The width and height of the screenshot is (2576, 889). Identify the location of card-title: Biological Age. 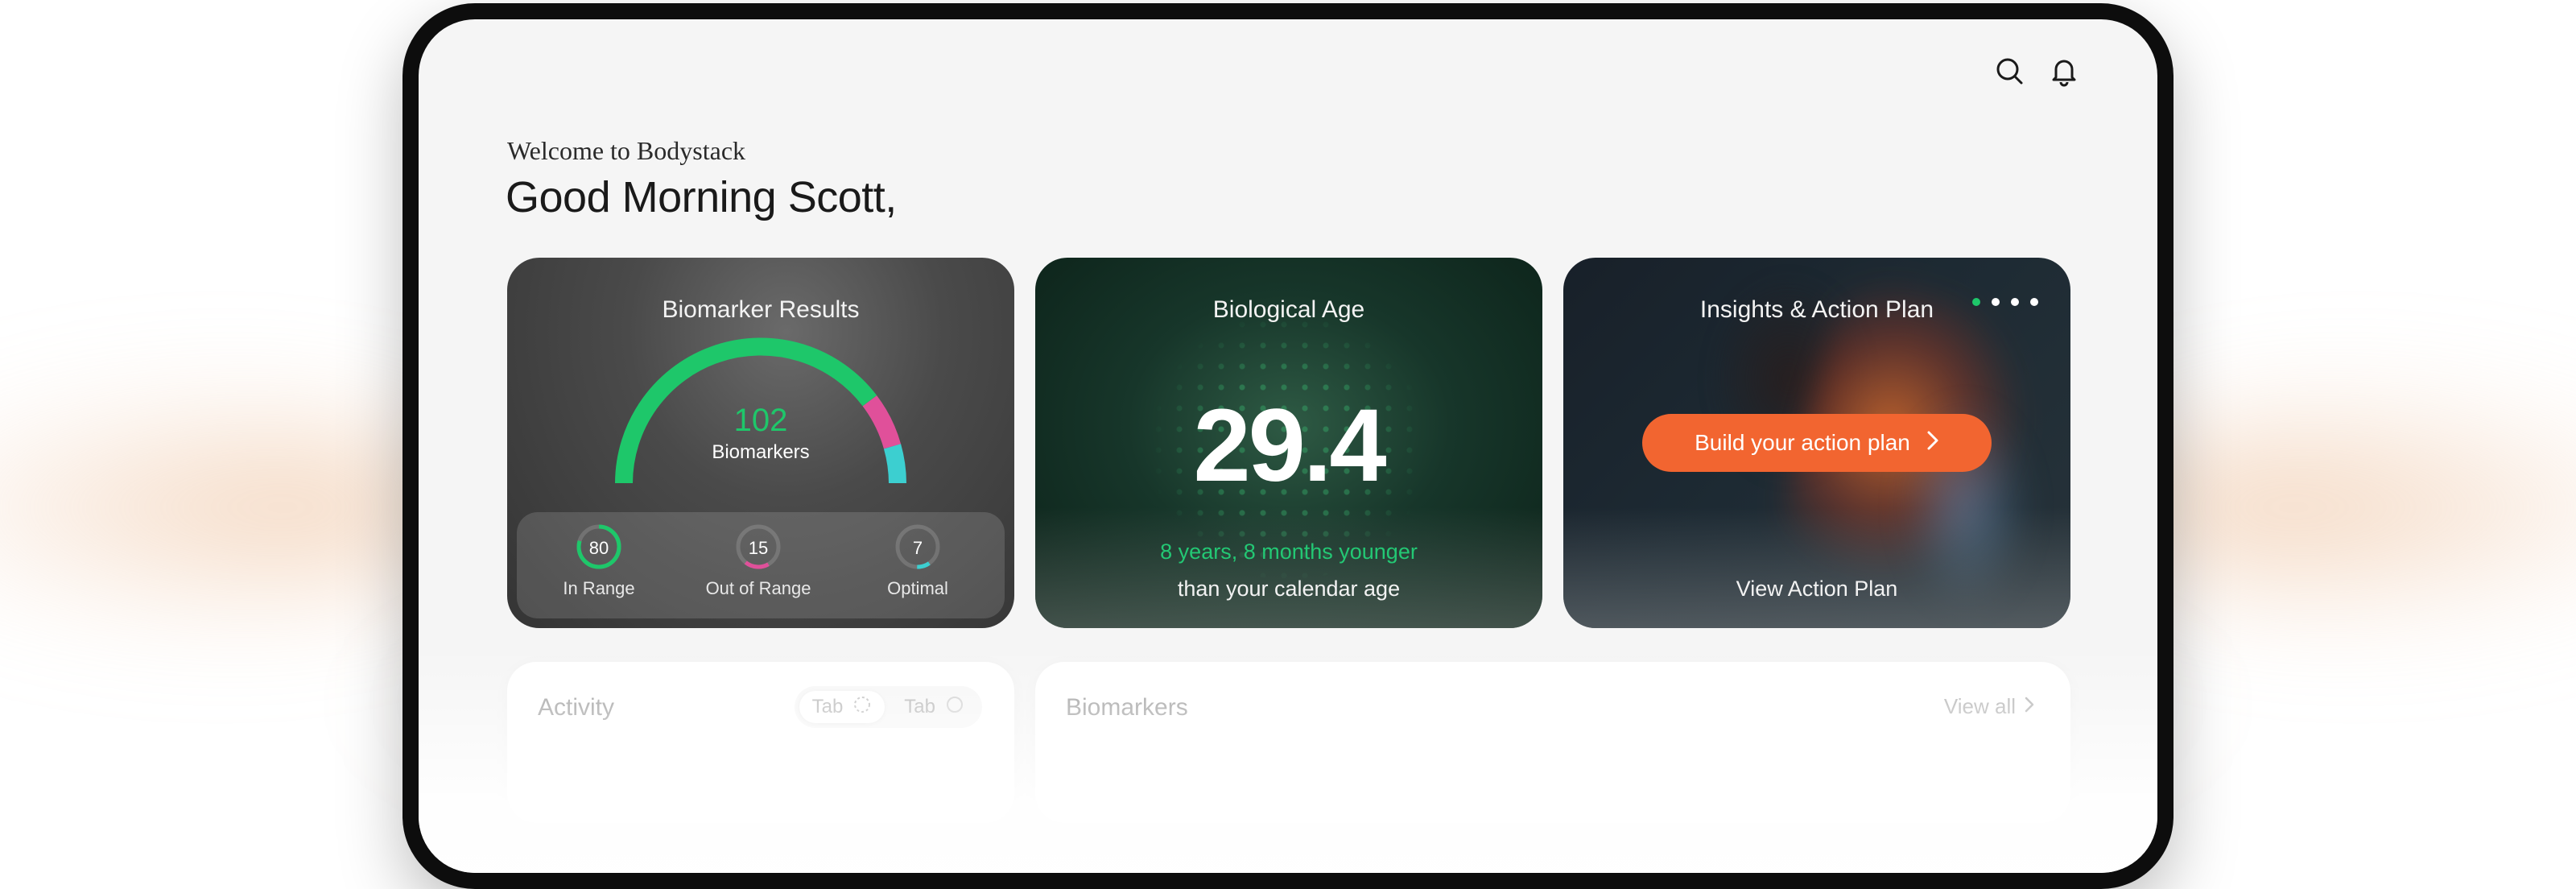
(1288, 309).